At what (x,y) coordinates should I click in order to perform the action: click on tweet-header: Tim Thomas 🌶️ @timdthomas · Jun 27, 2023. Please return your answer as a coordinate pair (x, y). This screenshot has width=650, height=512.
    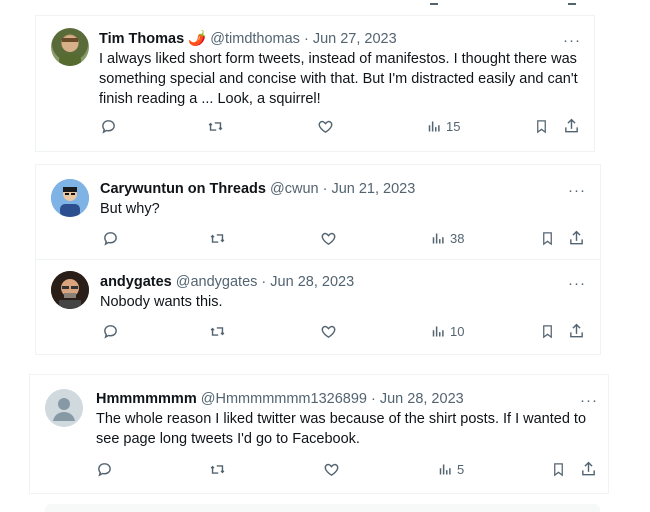
    Looking at the image, I should click on (248, 39).